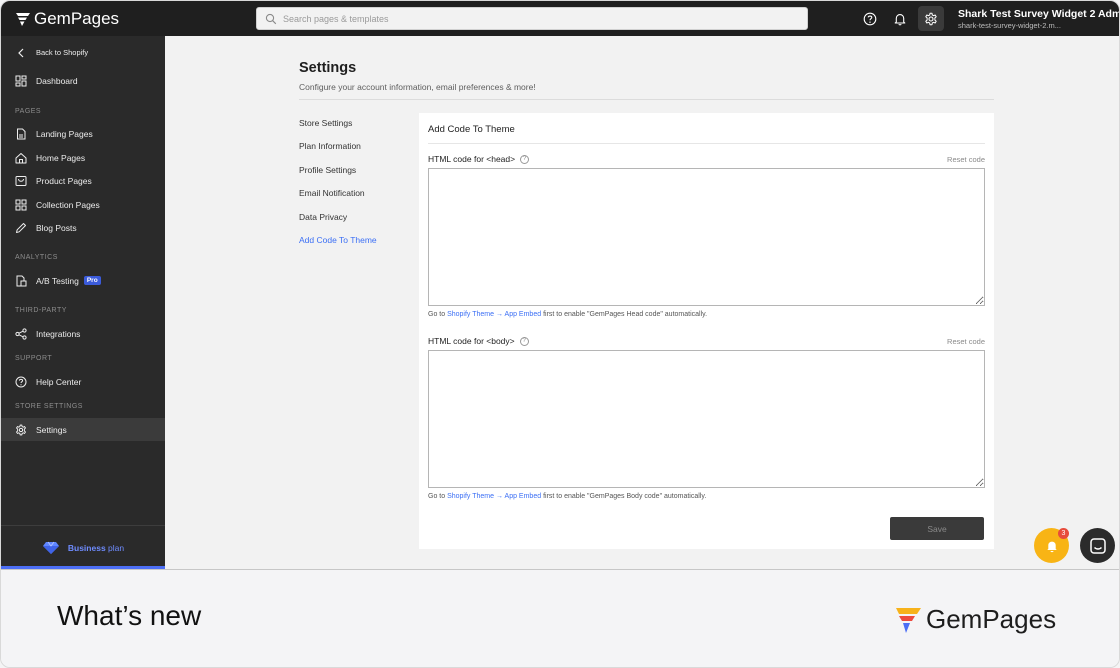  Describe the element at coordinates (83, 227) in the screenshot. I see `sidebar-item-blog-posts: Blog Posts` at that location.